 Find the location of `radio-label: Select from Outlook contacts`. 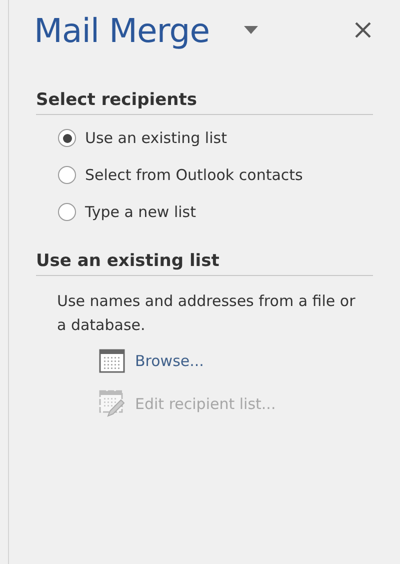

radio-label: Select from Outlook contacts is located at coordinates (194, 175).